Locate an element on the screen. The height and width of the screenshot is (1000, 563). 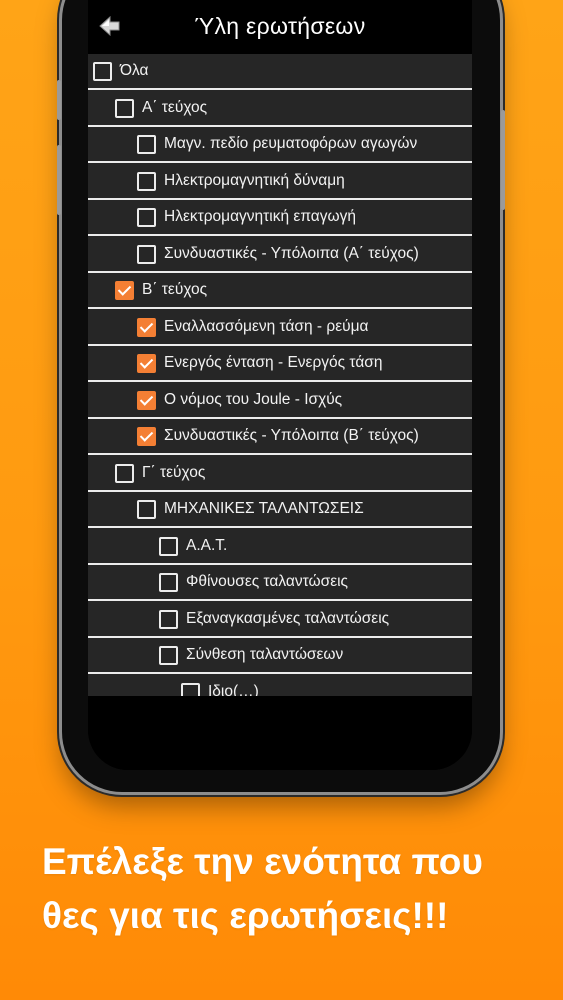
phone-power-button is located at coordinates (503, 160).